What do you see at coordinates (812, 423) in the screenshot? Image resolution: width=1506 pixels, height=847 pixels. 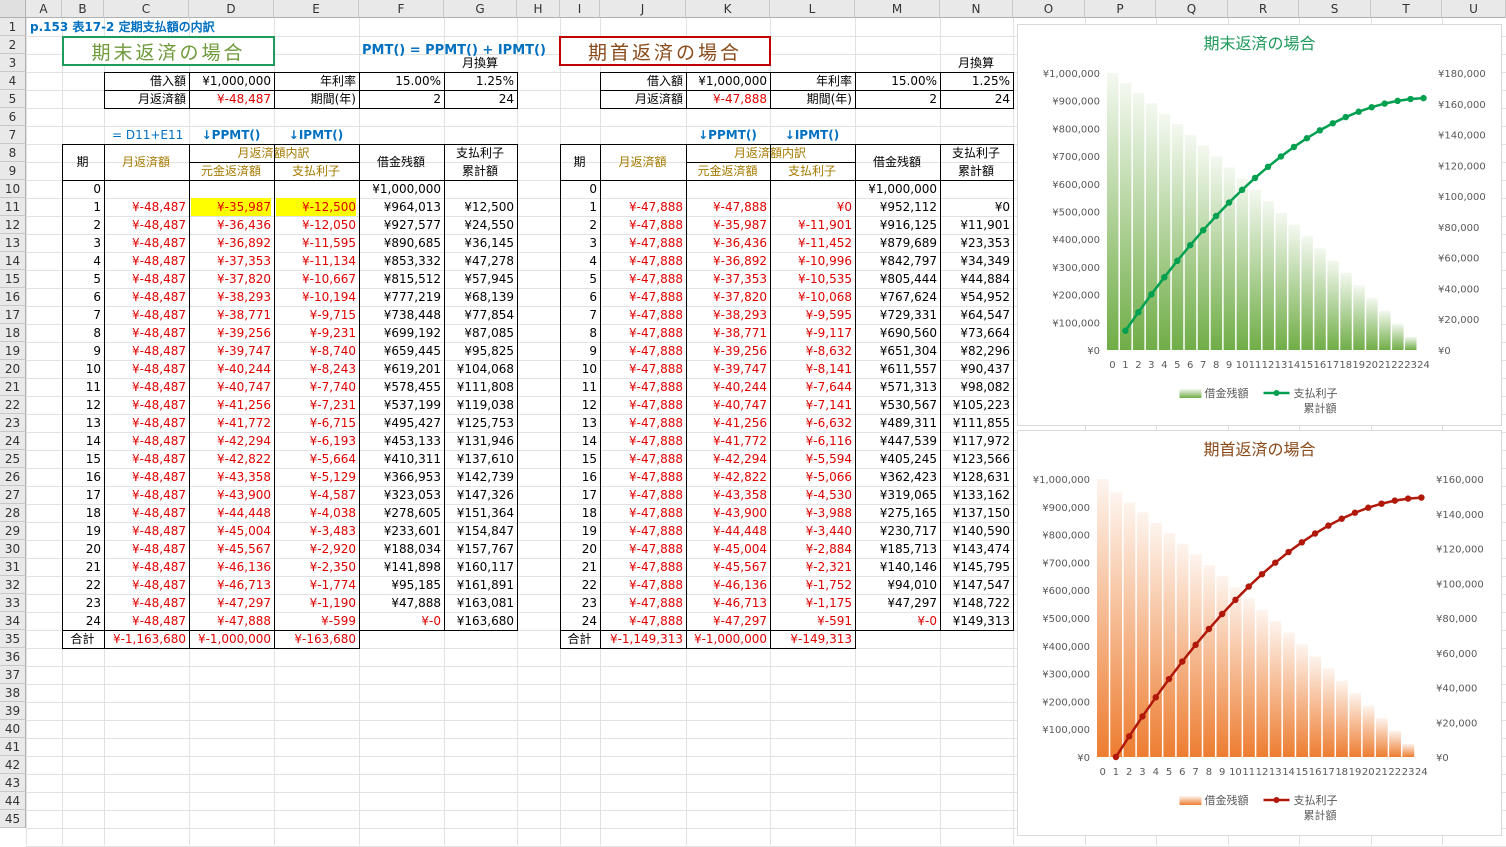 I see `cell-interest: ¥-6,632` at bounding box center [812, 423].